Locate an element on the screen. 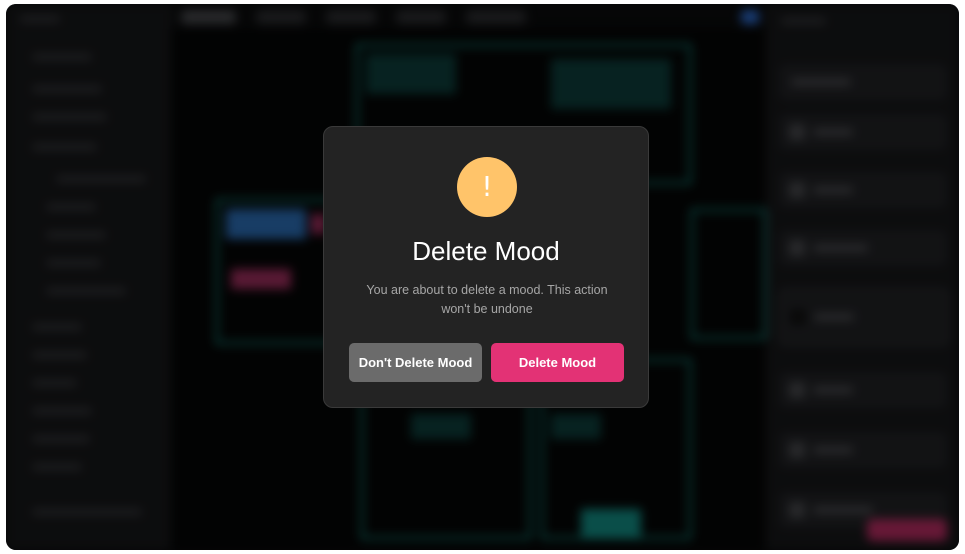  dialog-title: Delete Mood is located at coordinates (486, 251).